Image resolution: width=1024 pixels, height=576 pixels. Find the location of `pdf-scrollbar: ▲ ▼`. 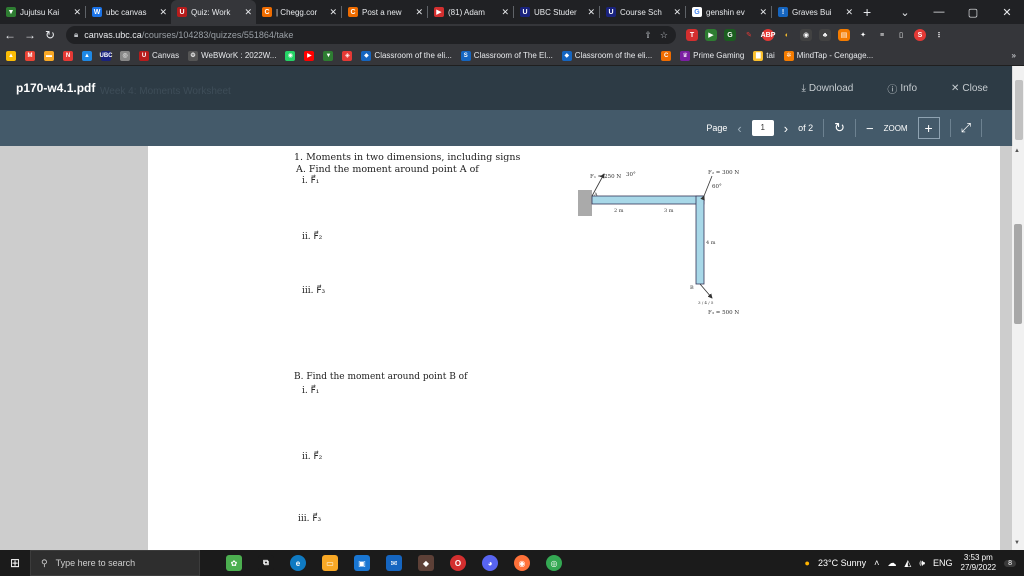

pdf-scrollbar: ▲ ▼ is located at coordinates (1018, 348).